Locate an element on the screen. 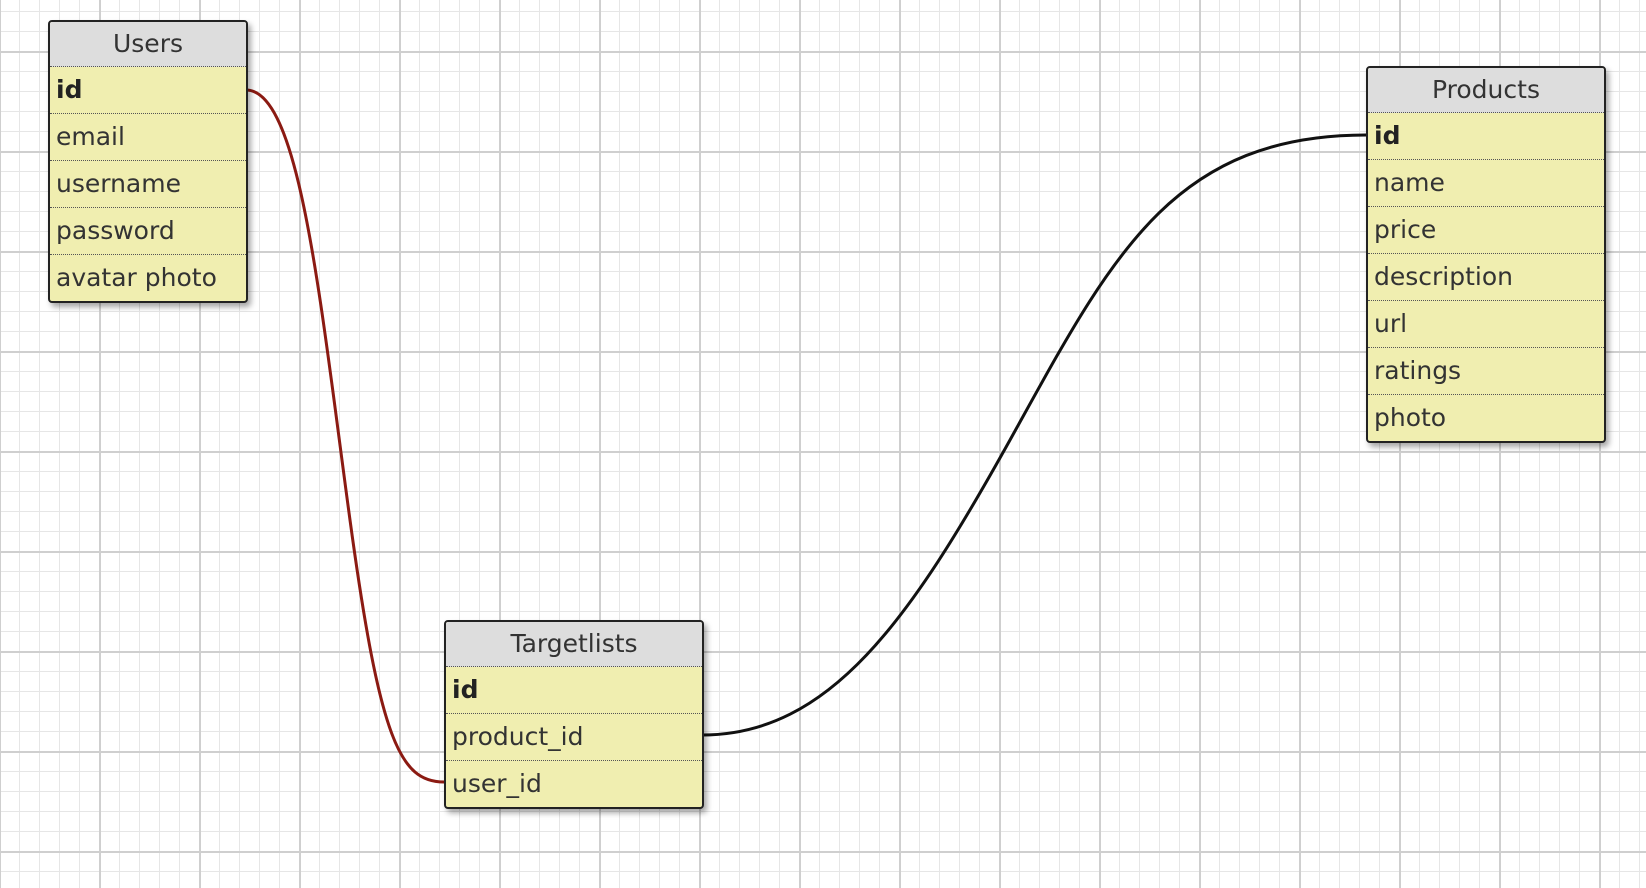 Image resolution: width=1646 pixels, height=888 pixels. users-field-email: email is located at coordinates (148, 137).